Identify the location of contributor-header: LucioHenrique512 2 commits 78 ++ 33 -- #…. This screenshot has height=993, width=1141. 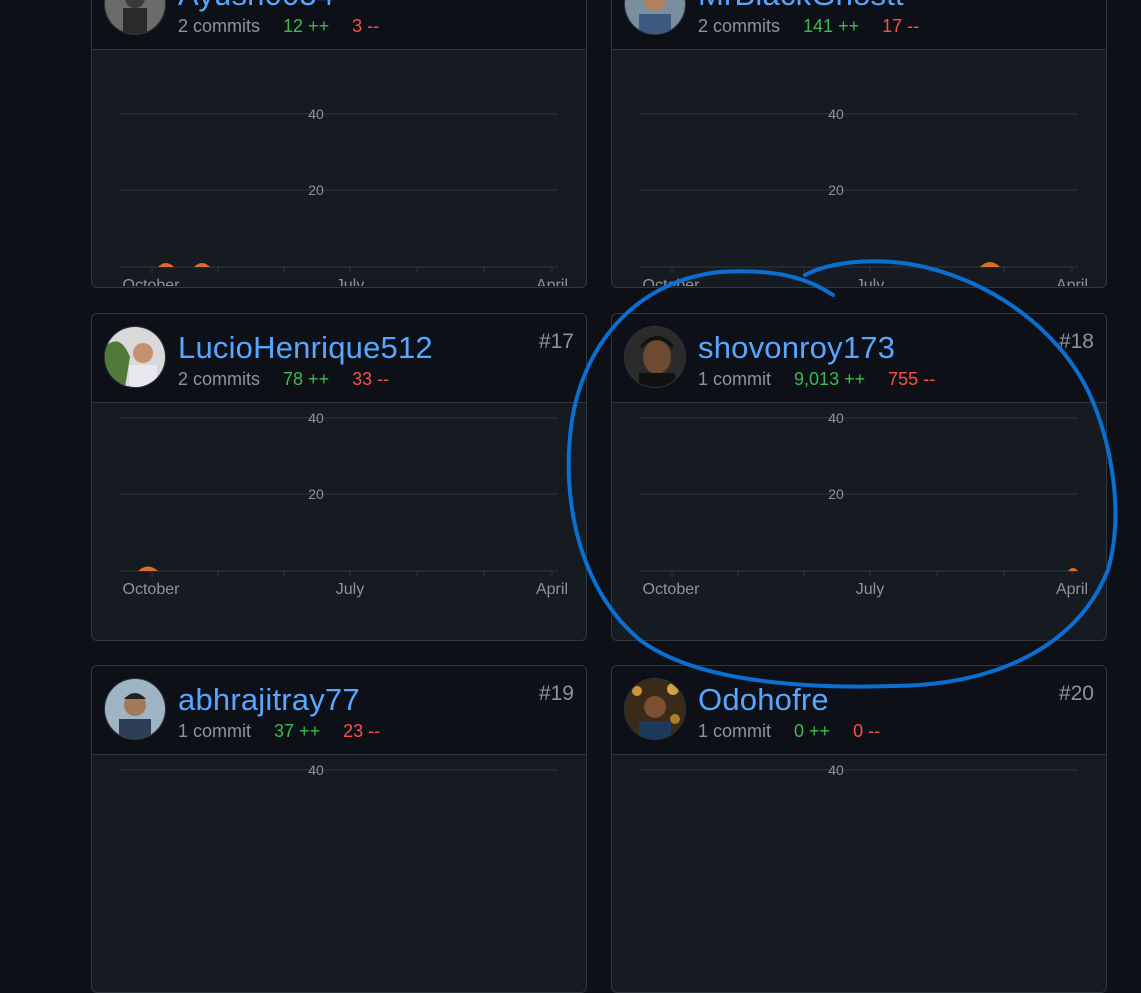
(339, 358).